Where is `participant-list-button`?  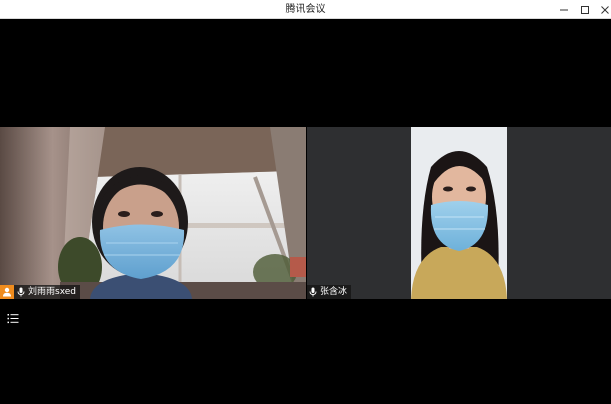
participant-list-button is located at coordinates (13, 318).